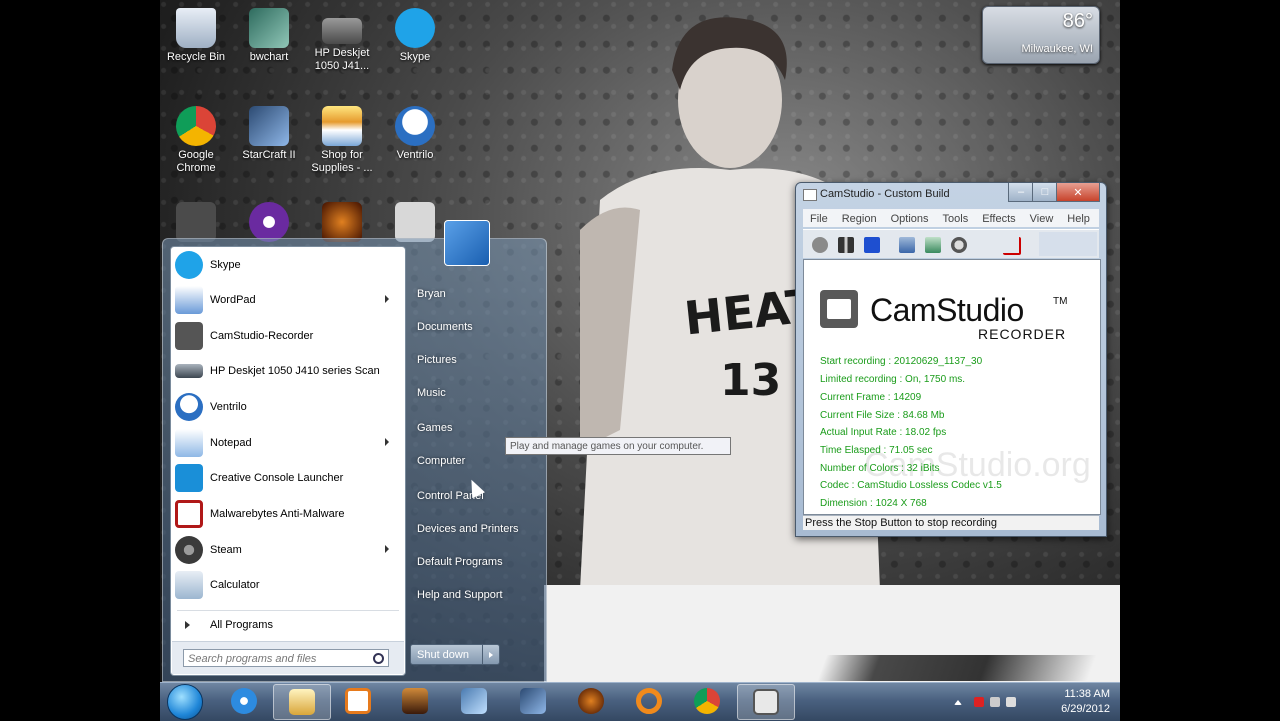 The width and height of the screenshot is (1280, 721). I want to click on start-search-input: Search programs and files, so click(286, 658).